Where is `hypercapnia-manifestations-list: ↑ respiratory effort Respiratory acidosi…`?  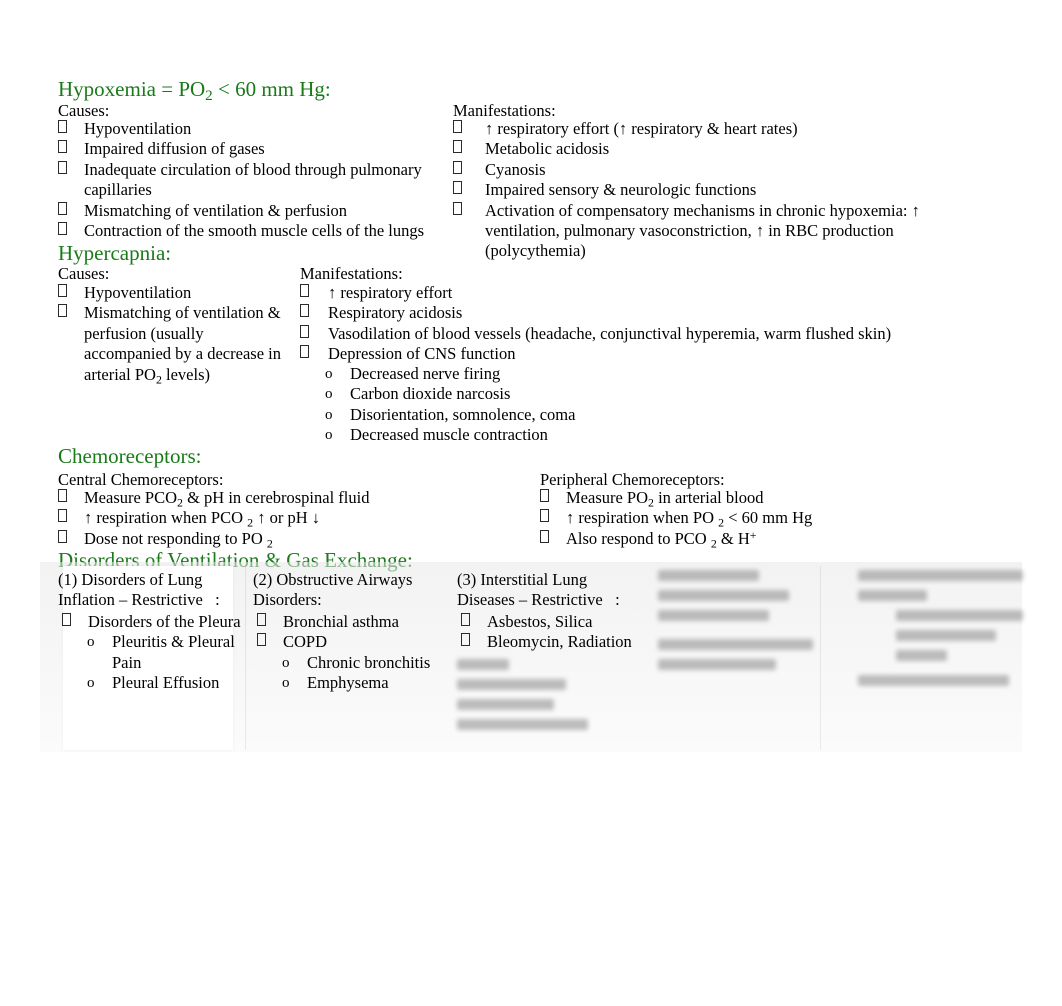 hypercapnia-manifestations-list: ↑ respiratory effort Respiratory acidosi… is located at coordinates (616, 324).